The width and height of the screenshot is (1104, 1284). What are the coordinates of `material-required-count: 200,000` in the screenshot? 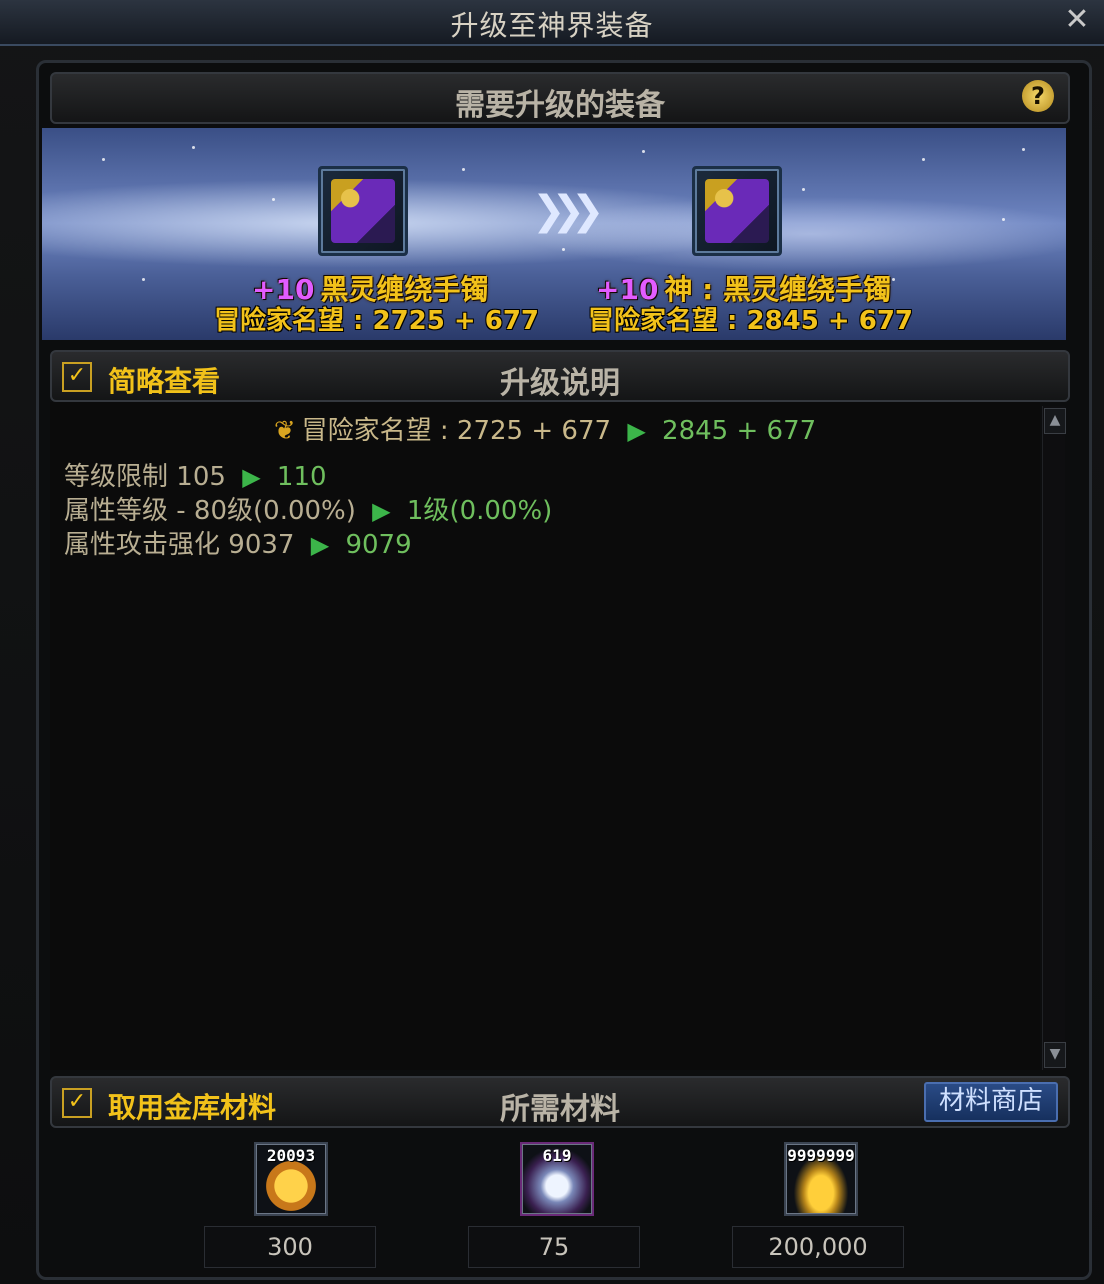 It's located at (818, 1247).